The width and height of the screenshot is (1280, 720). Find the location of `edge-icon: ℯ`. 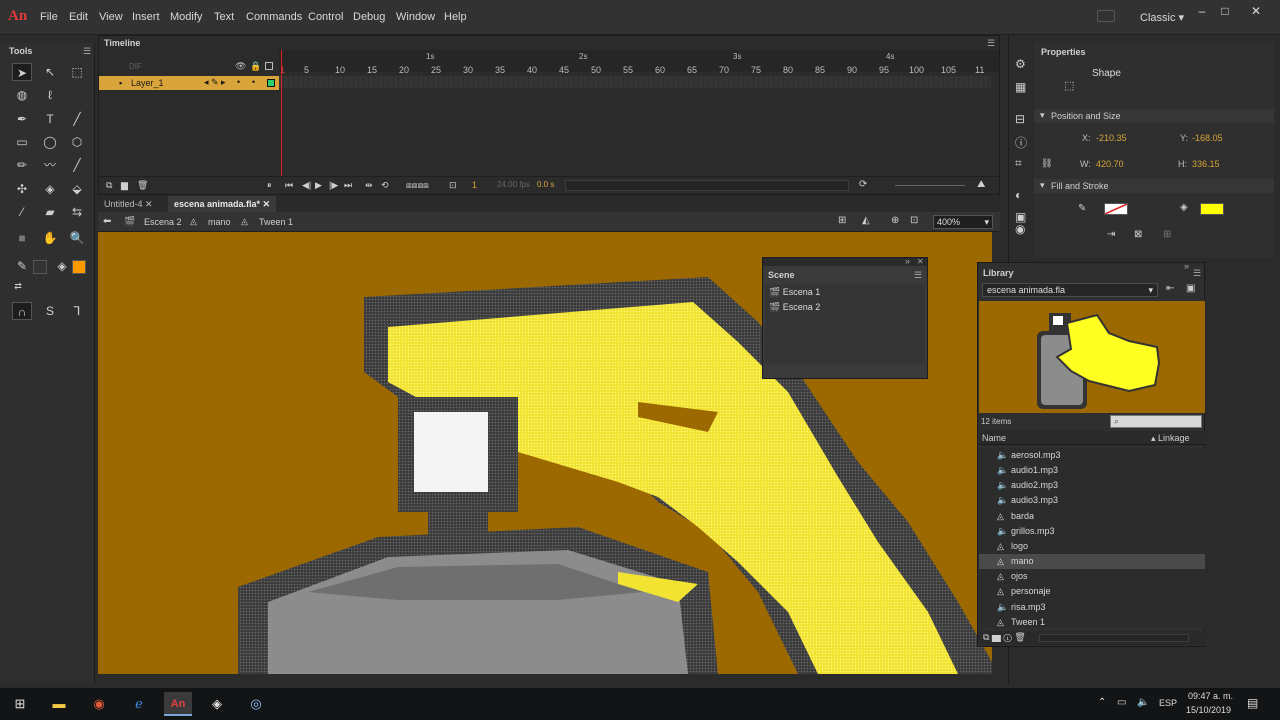

edge-icon: ℯ is located at coordinates (139, 704).